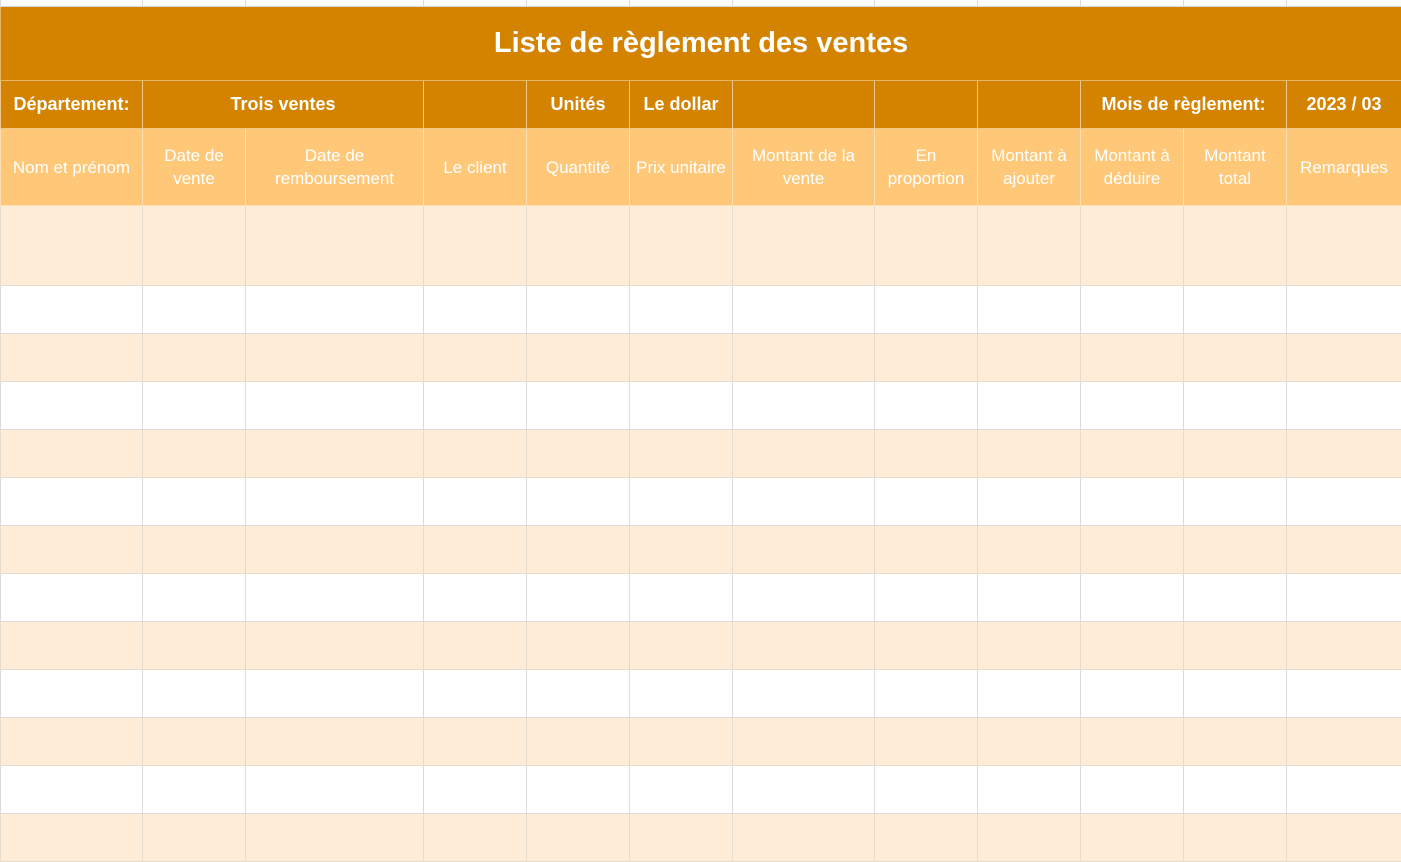 The image size is (1401, 862). Describe the element at coordinates (283, 105) in the screenshot. I see `department-value: Trois ventes` at that location.